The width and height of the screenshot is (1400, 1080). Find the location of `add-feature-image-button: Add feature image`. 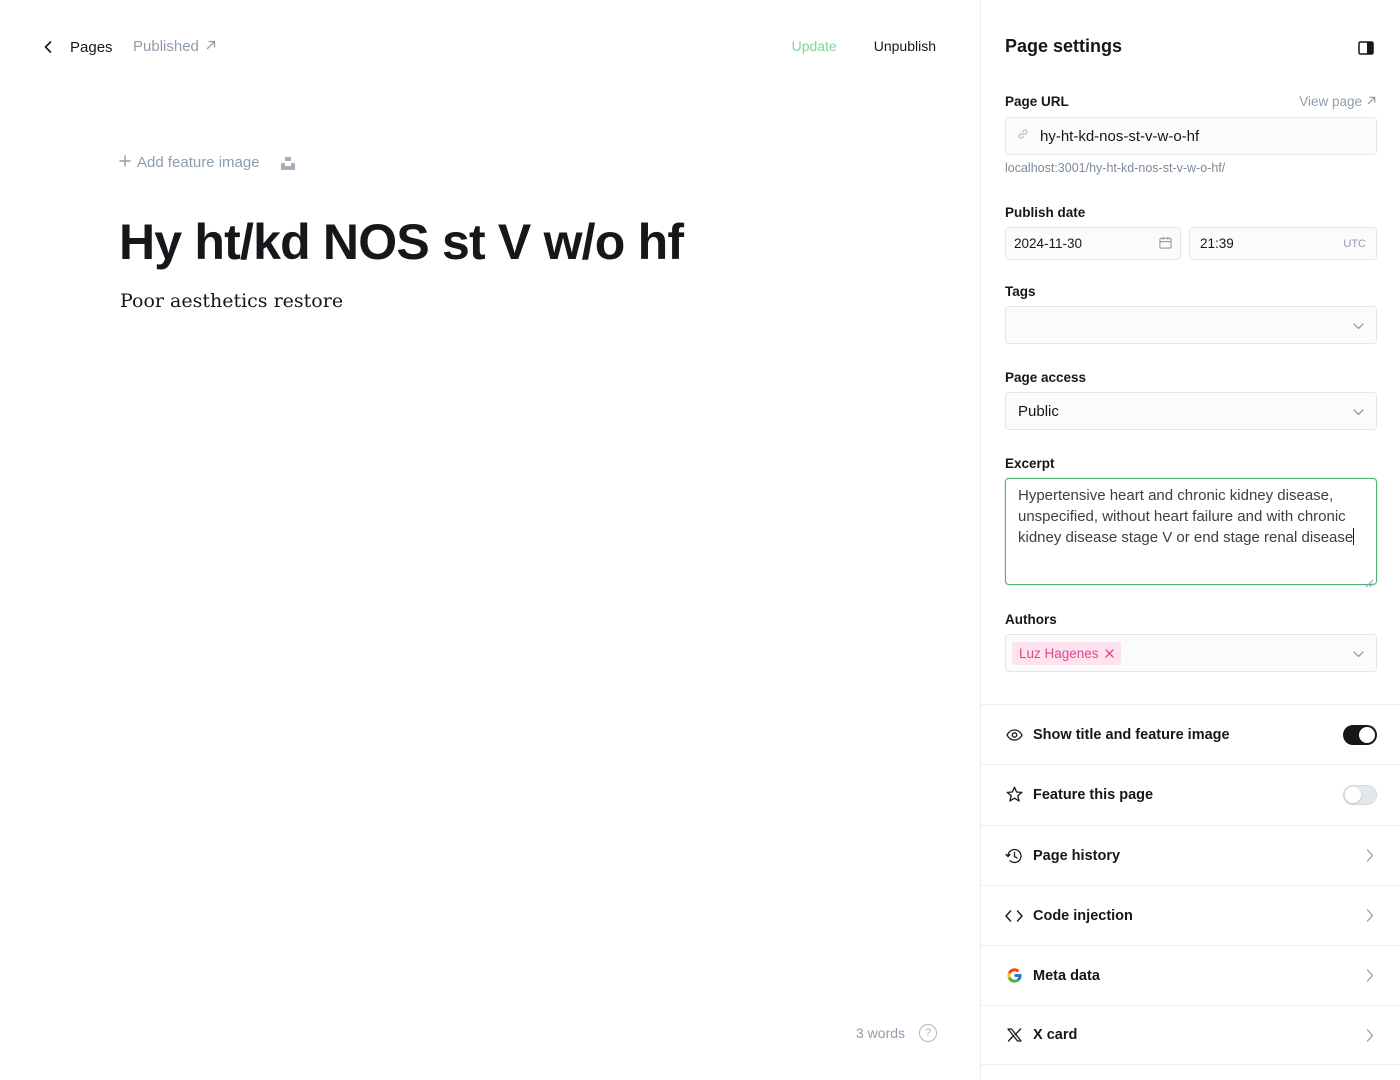

add-feature-image-button: Add feature image is located at coordinates (189, 162).